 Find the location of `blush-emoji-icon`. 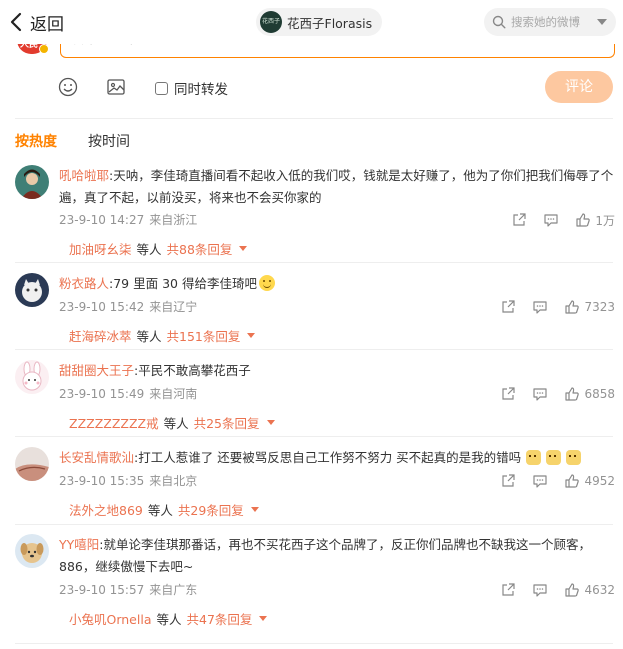

blush-emoji-icon is located at coordinates (266, 283).